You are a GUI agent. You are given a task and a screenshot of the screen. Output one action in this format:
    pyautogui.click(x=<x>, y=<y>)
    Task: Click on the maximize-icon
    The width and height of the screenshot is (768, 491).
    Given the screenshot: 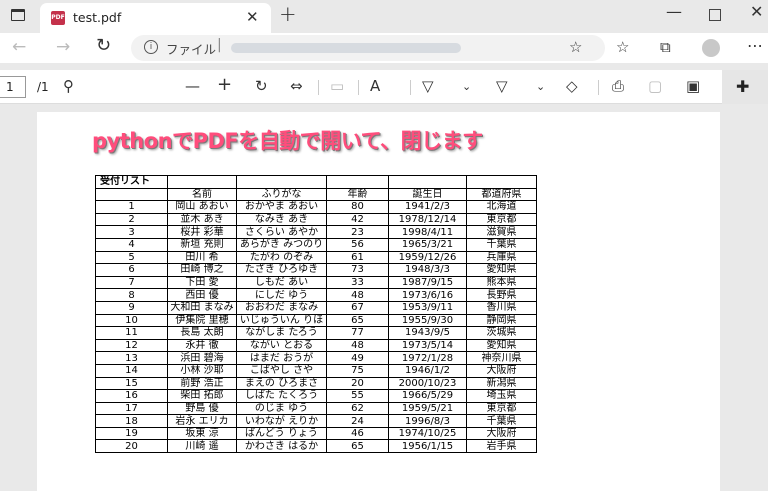 What is the action you would take?
    pyautogui.click(x=715, y=15)
    